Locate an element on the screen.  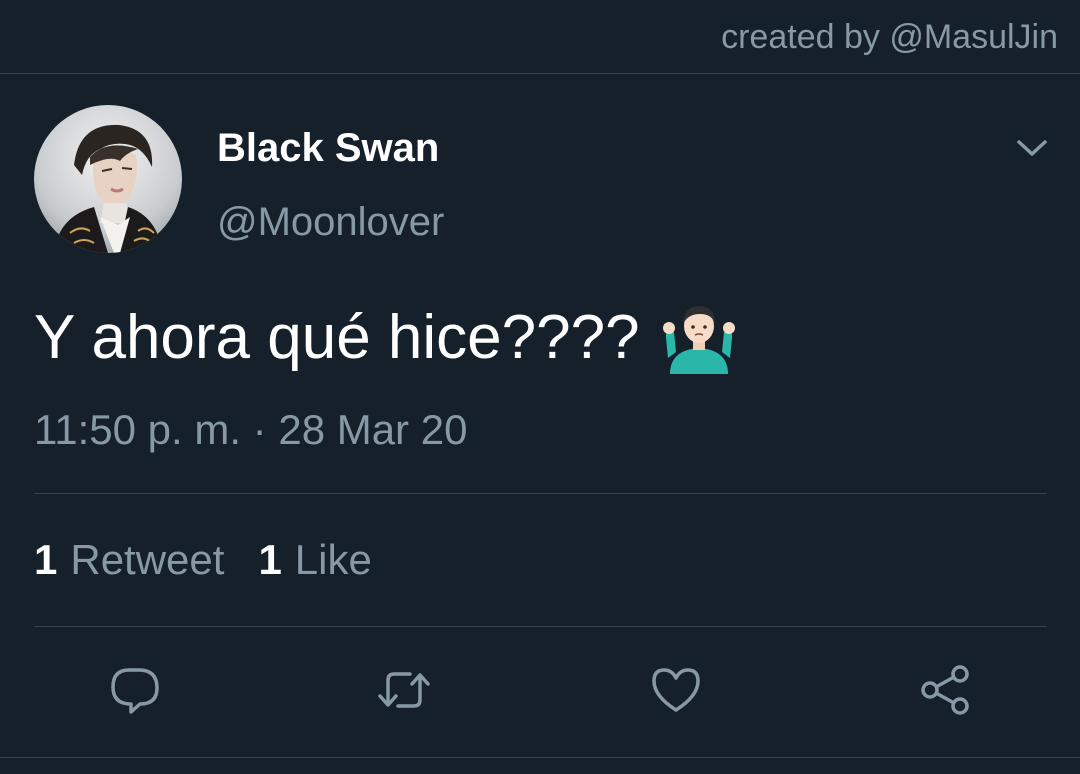
retweets-count: 1 is located at coordinates (46, 559).